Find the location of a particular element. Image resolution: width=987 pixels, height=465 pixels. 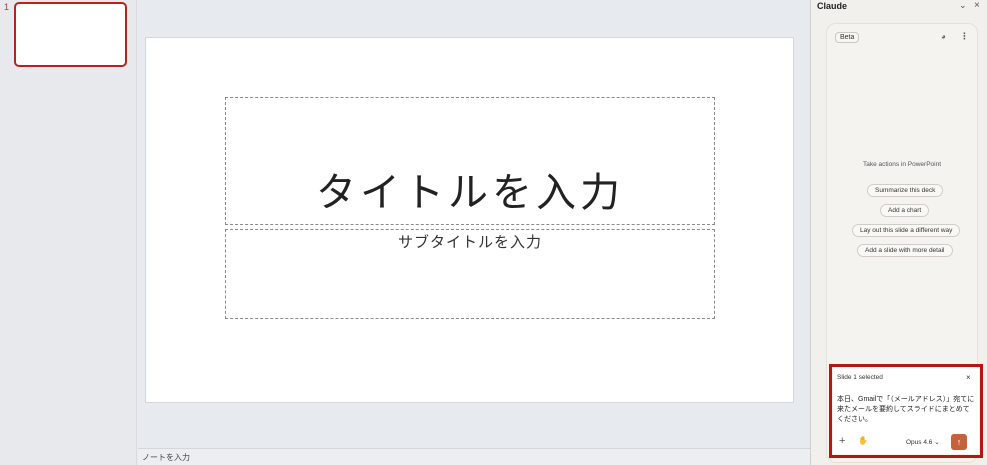

more-options-icon: ⋮ is located at coordinates (964, 36).